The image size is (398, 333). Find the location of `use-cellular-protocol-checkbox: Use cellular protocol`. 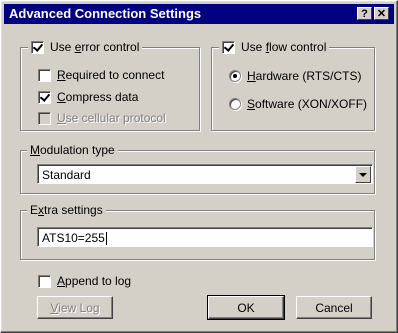

use-cellular-protocol-checkbox: Use cellular protocol is located at coordinates (102, 118).